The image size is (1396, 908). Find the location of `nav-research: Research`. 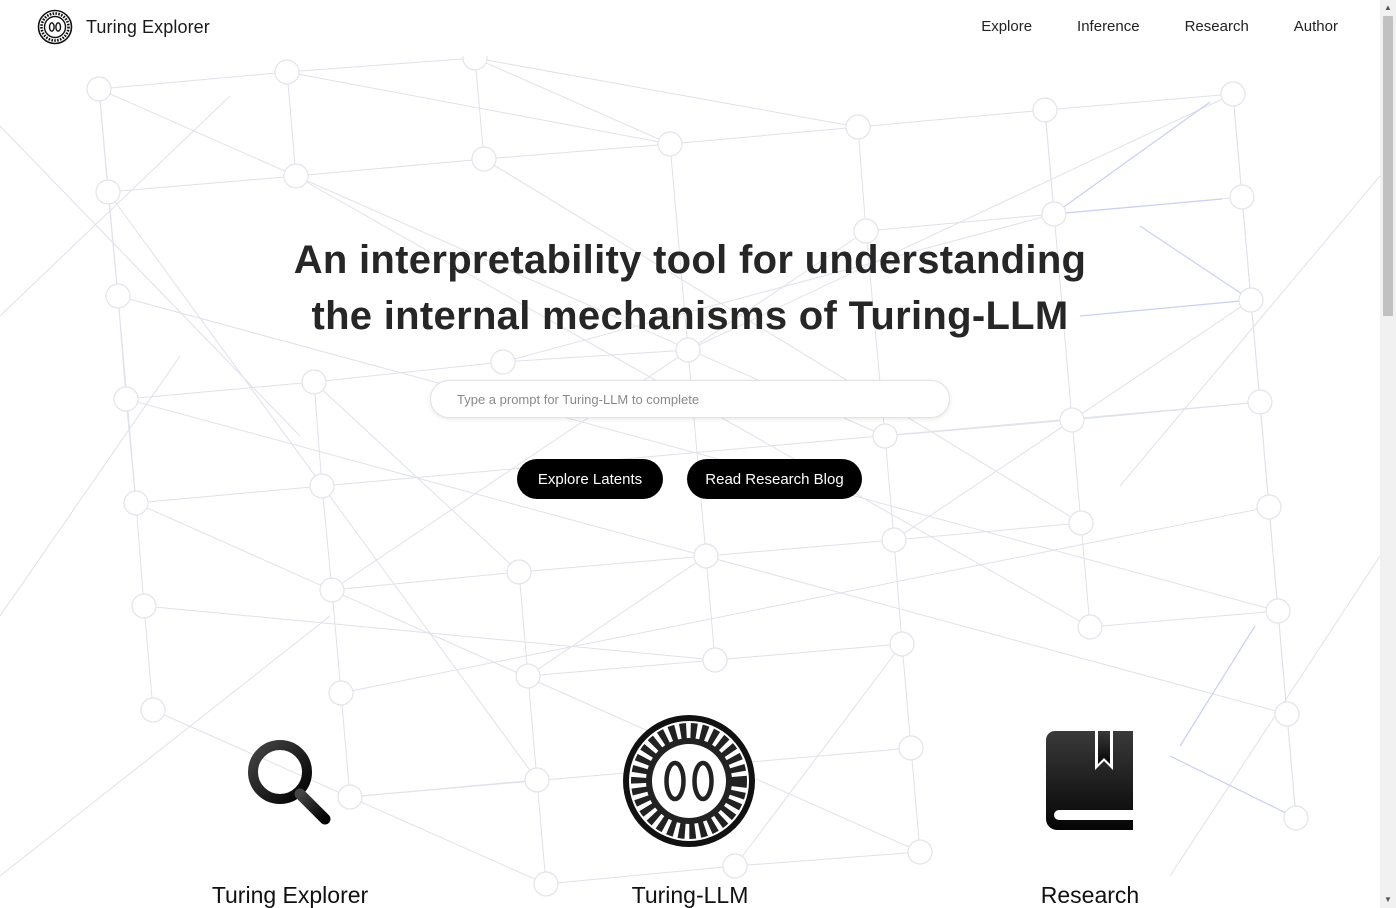

nav-research: Research is located at coordinates (1217, 26).